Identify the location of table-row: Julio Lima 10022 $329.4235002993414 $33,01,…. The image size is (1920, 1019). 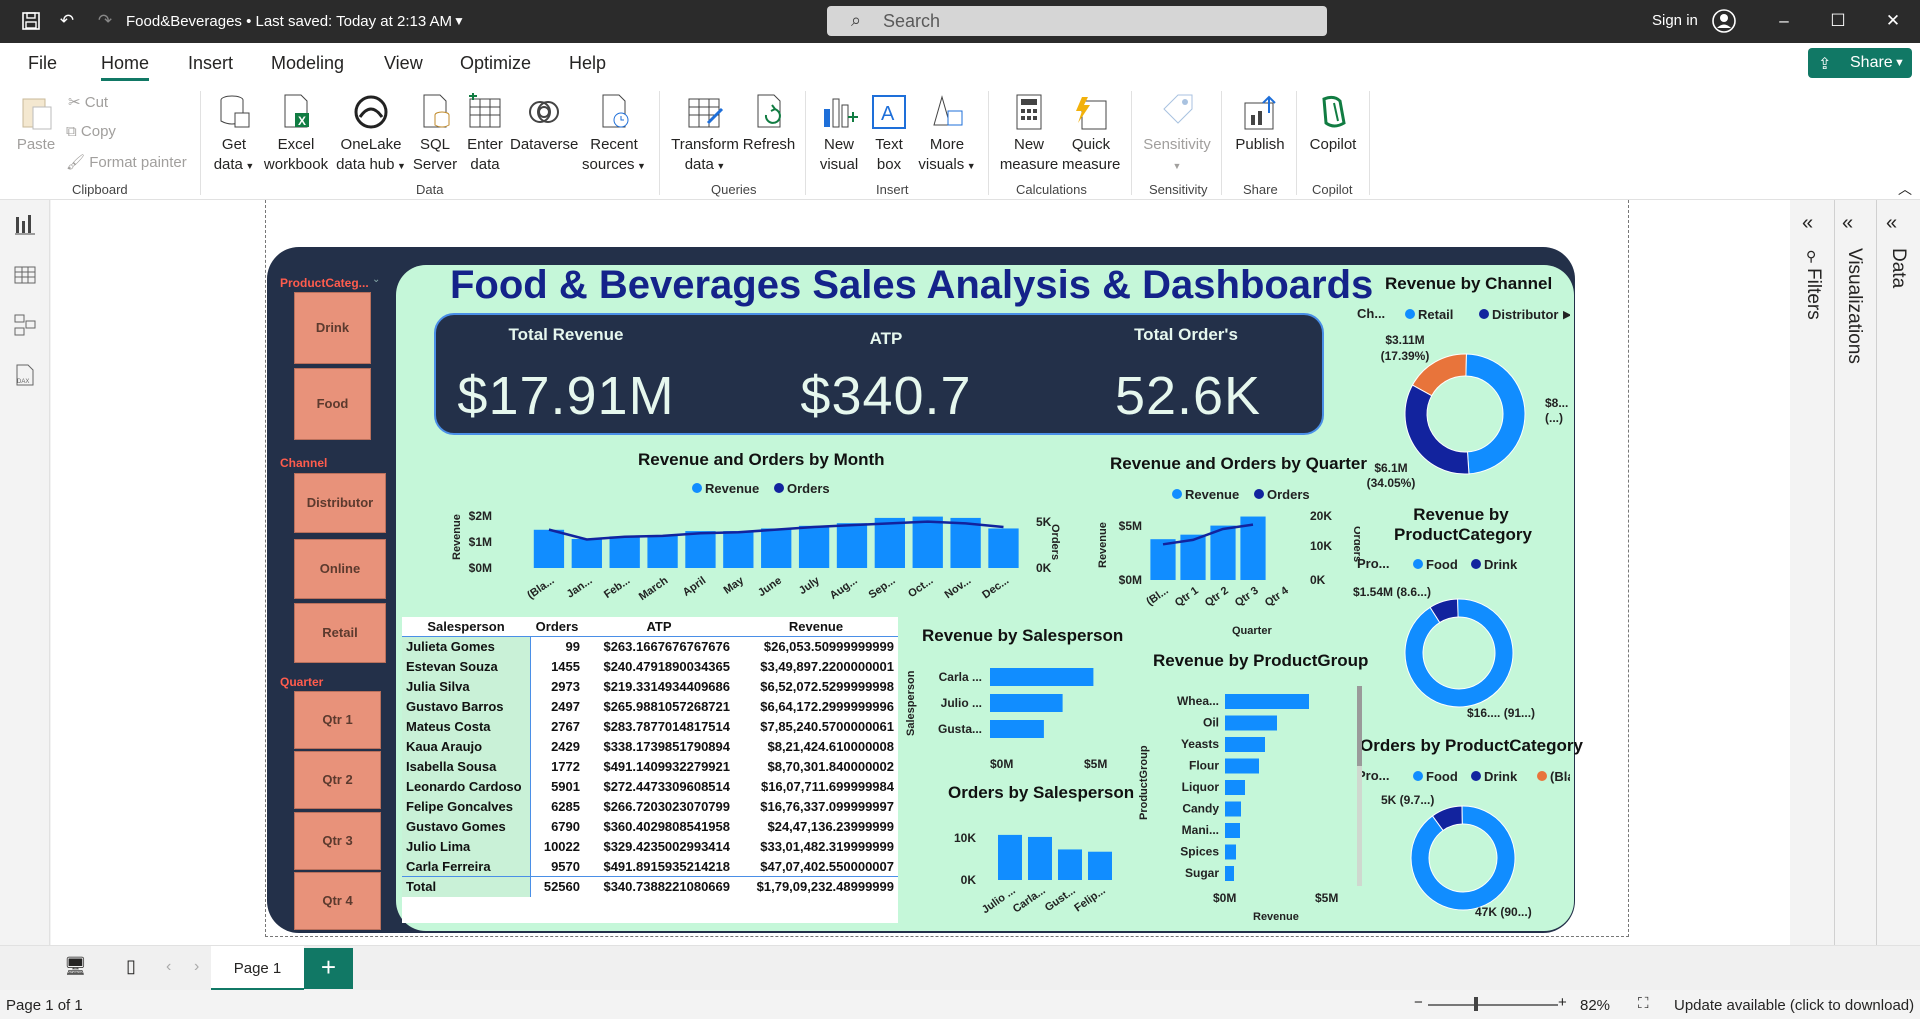
(650, 846).